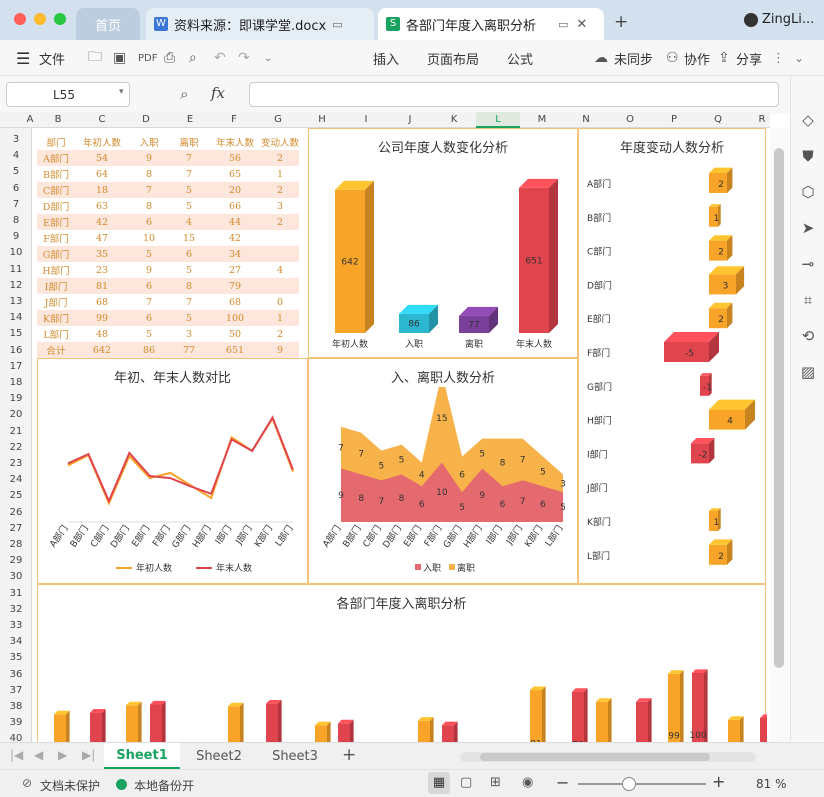 Image resolution: width=824 pixels, height=797 pixels. I want to click on table-cell: I部门, so click(56, 286).